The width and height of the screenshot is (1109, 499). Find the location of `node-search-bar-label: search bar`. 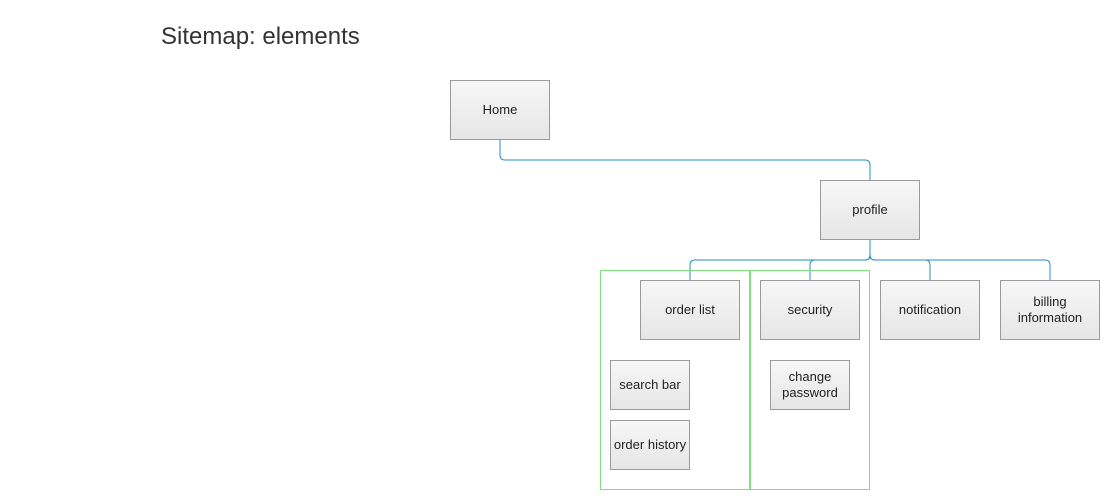

node-search-bar-label: search bar is located at coordinates (650, 384).